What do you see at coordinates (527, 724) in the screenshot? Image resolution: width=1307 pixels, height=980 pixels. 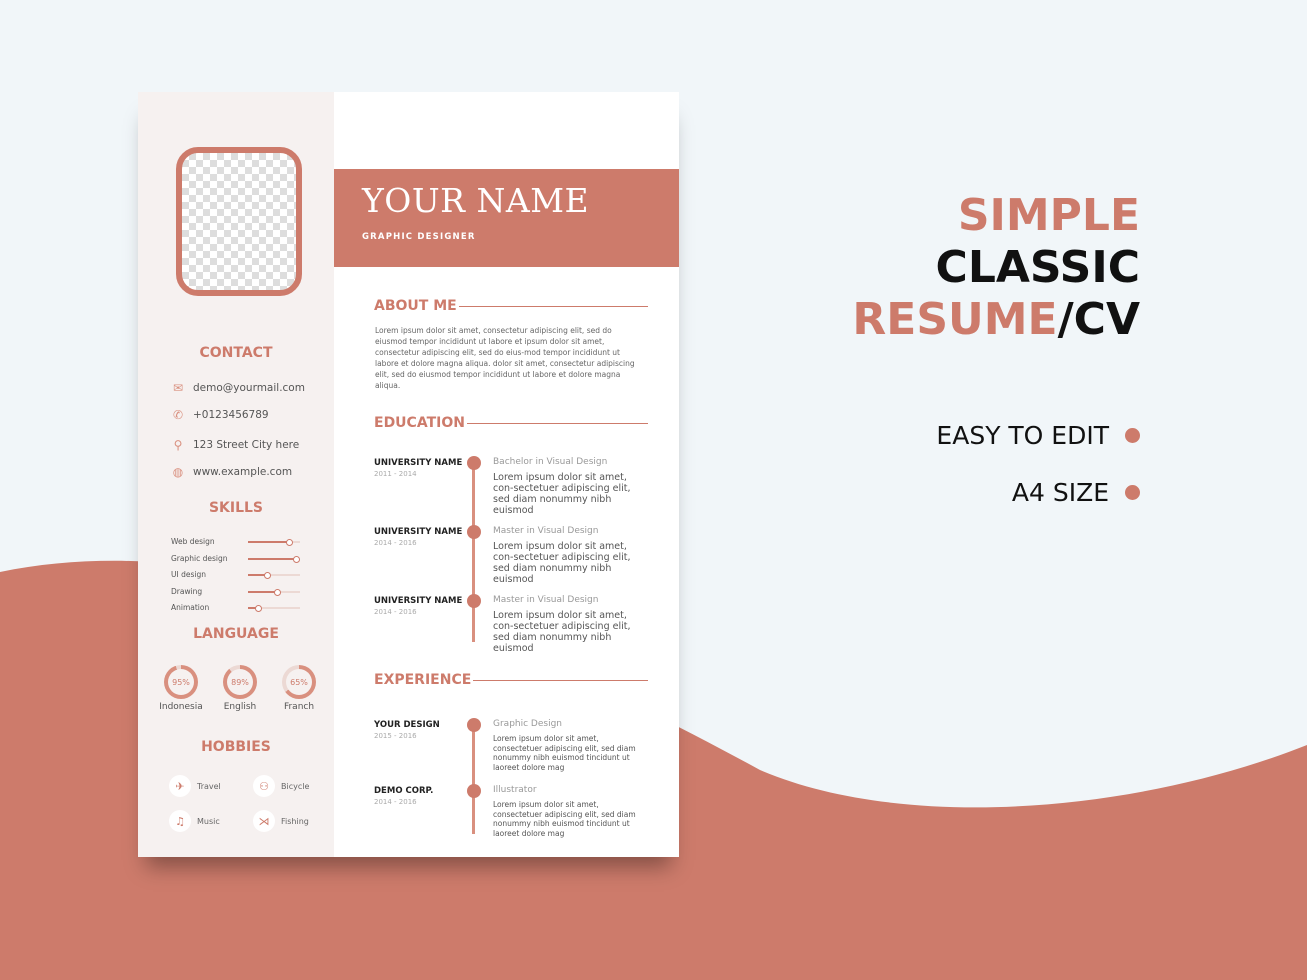 I see `role: Graphic Design` at bounding box center [527, 724].